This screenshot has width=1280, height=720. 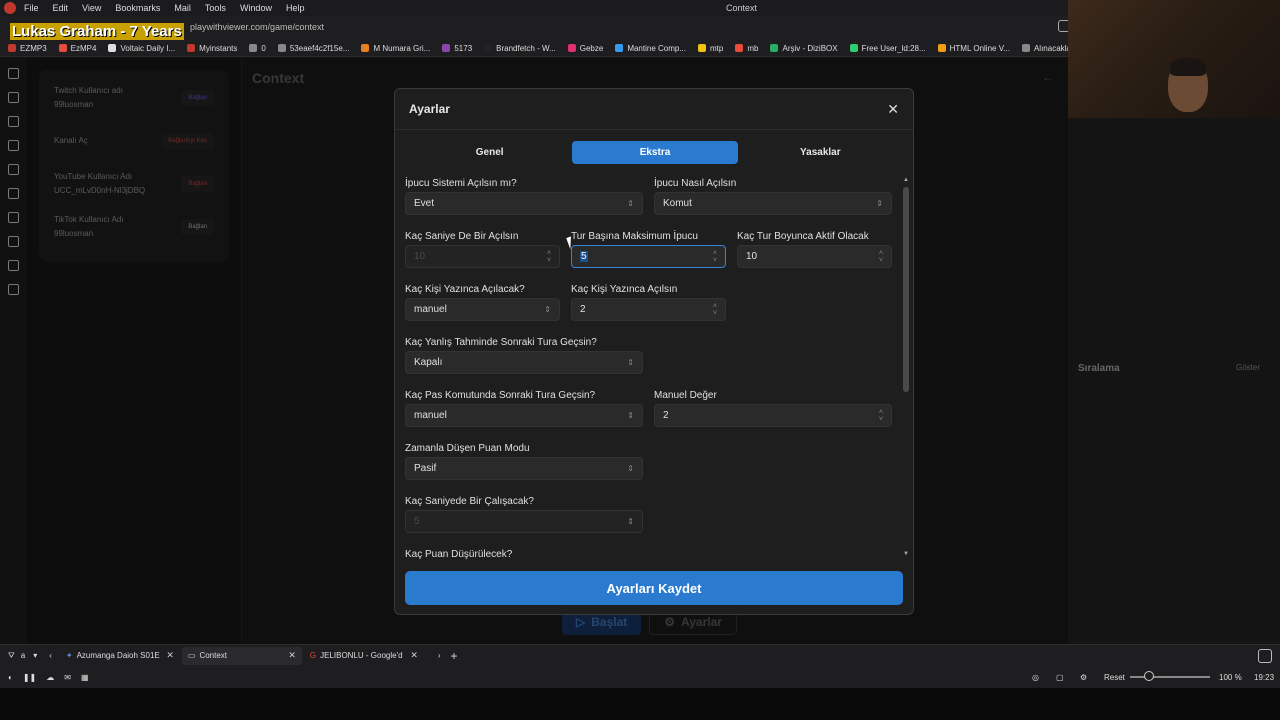 I want to click on tab-scroll-right-icon: ›, so click(x=439, y=655).